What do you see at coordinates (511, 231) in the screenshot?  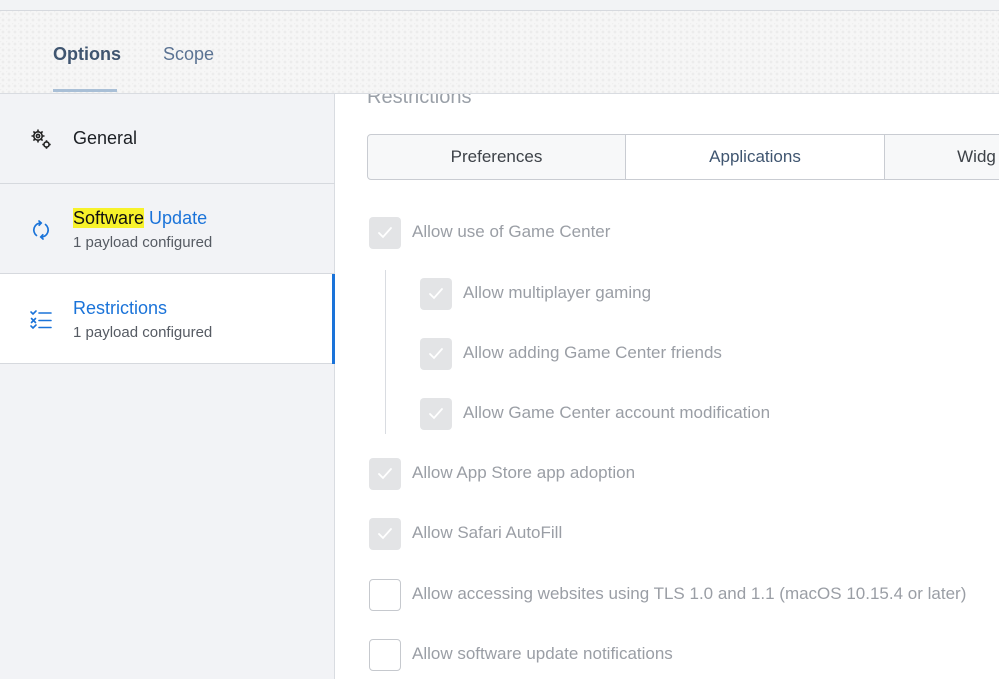 I see `option-label: Allow use of Game Center` at bounding box center [511, 231].